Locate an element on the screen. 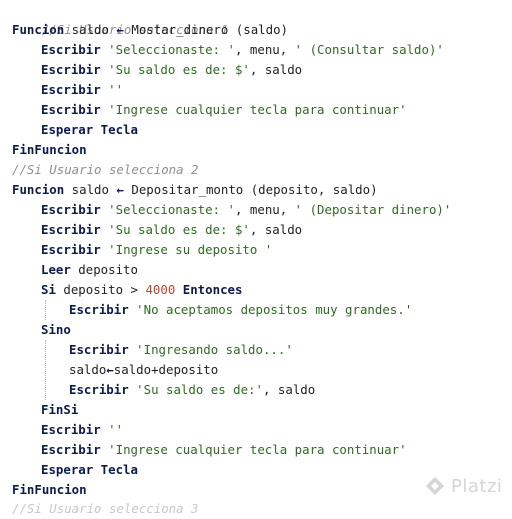 This screenshot has width=512, height=519. code-line-5: Escribir '' is located at coordinates (82, 90).